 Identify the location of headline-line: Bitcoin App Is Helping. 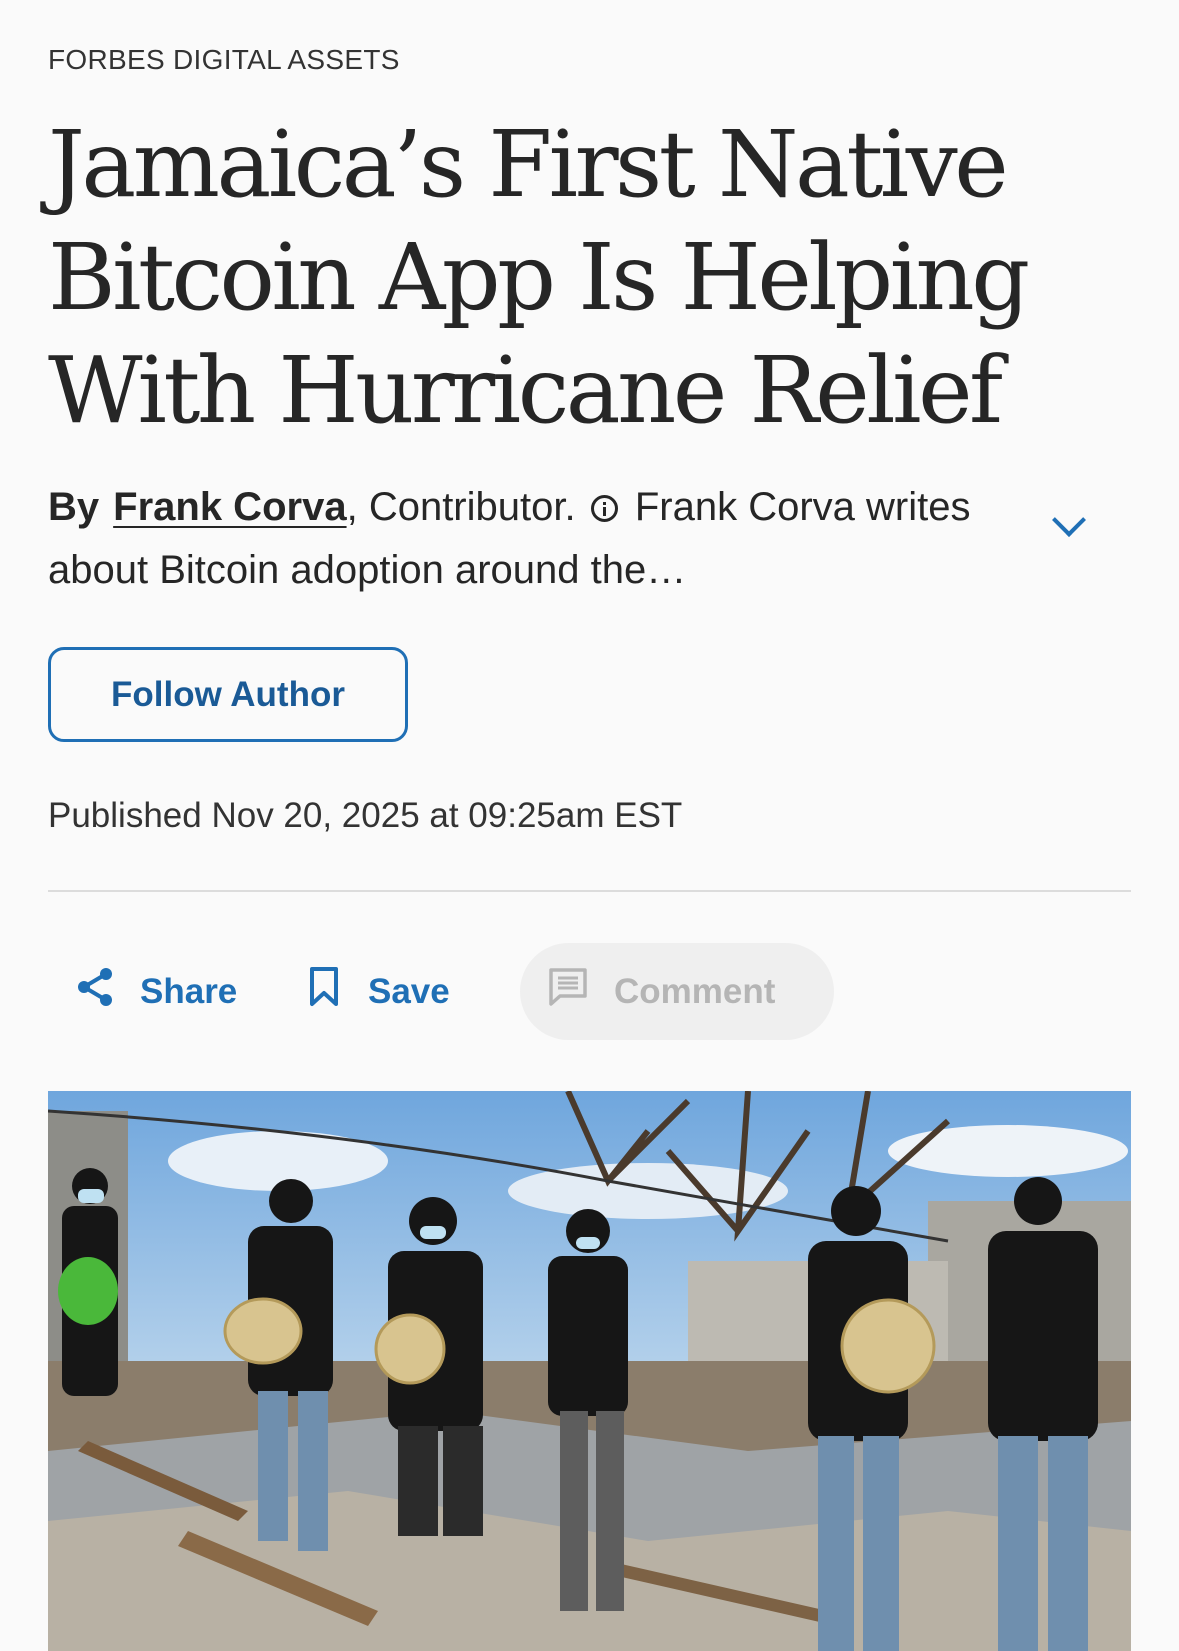
(539, 277).